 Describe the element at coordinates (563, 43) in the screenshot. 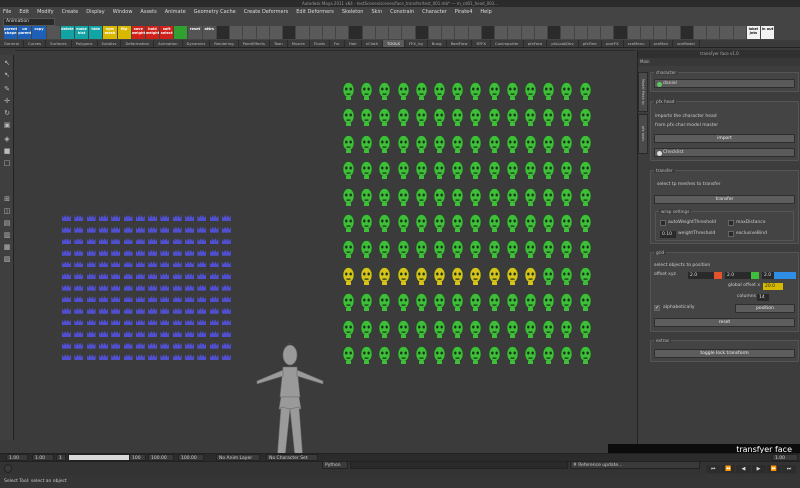

I see `tab-pfxlookdev: pfxLookDev` at that location.